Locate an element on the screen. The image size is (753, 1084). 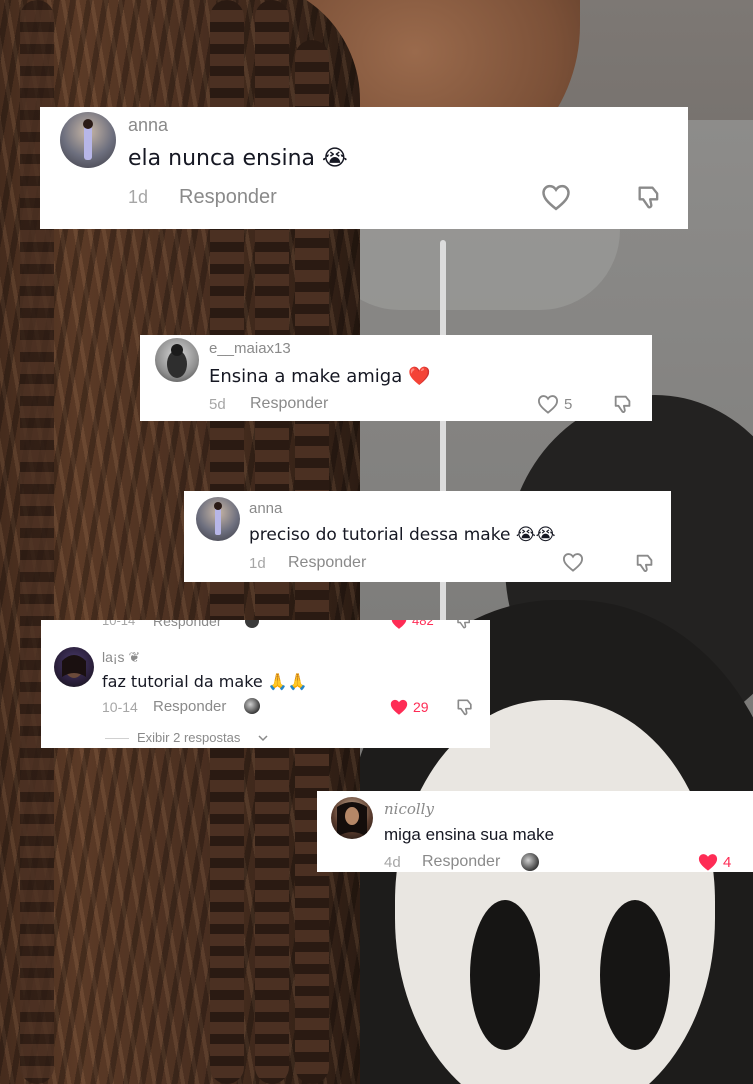
comment-text: ela nunca ensina 😭 is located at coordinates (238, 158).